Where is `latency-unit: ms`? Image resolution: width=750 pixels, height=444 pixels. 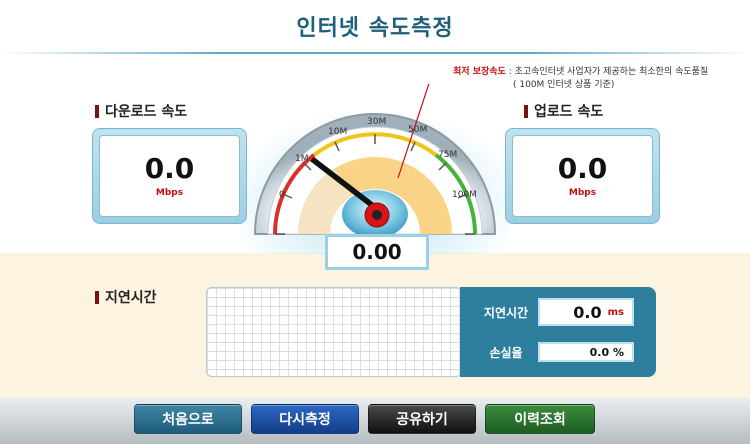 latency-unit: ms is located at coordinates (615, 312).